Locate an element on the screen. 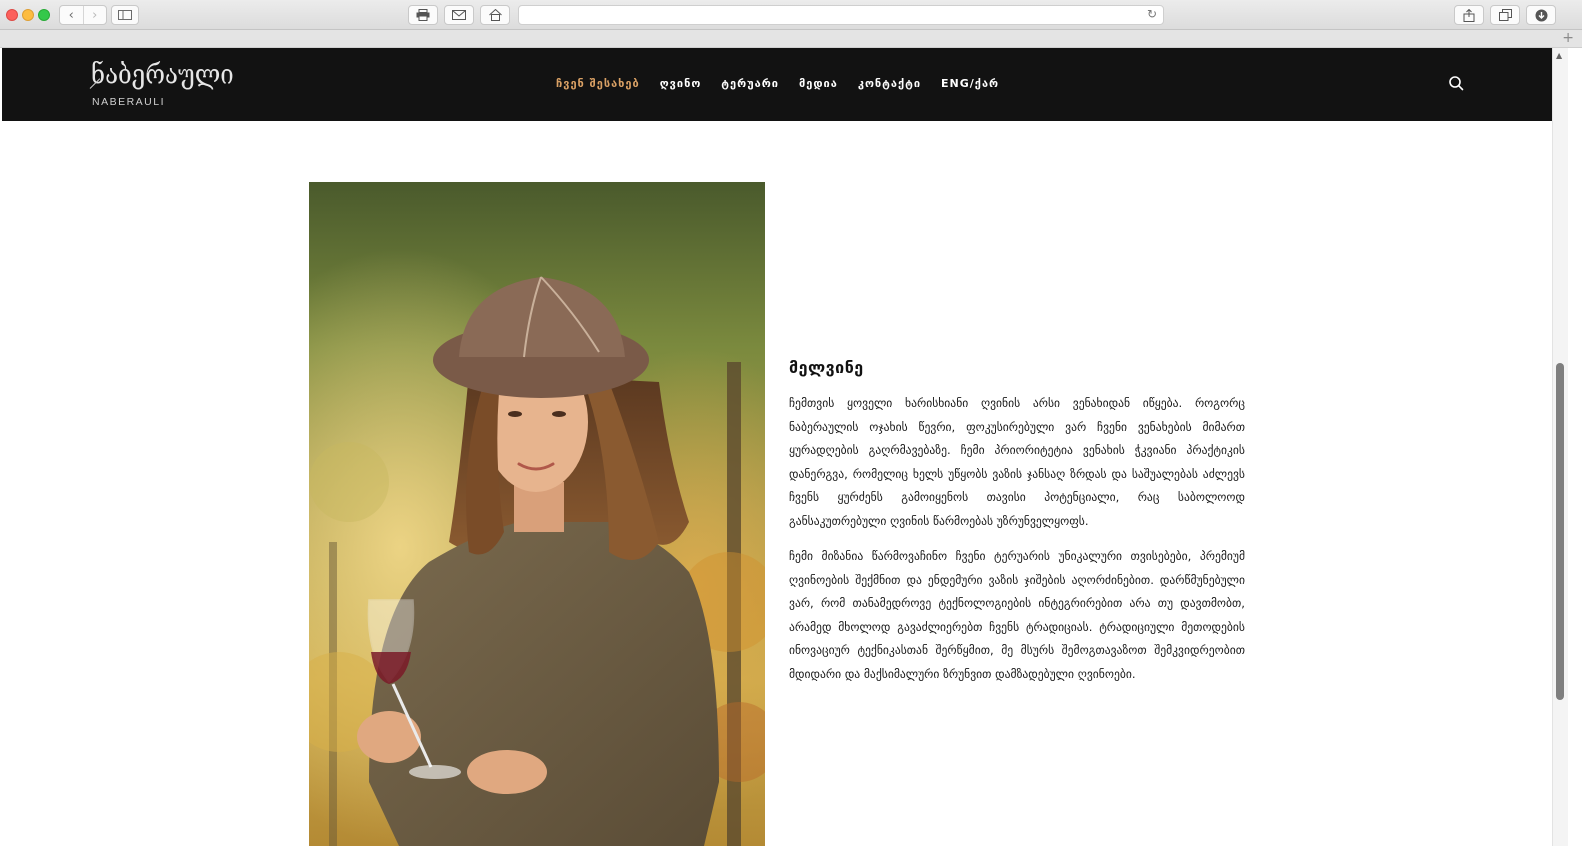 The height and width of the screenshot is (846, 1582). history-navigation: ‹ › is located at coordinates (83, 15).